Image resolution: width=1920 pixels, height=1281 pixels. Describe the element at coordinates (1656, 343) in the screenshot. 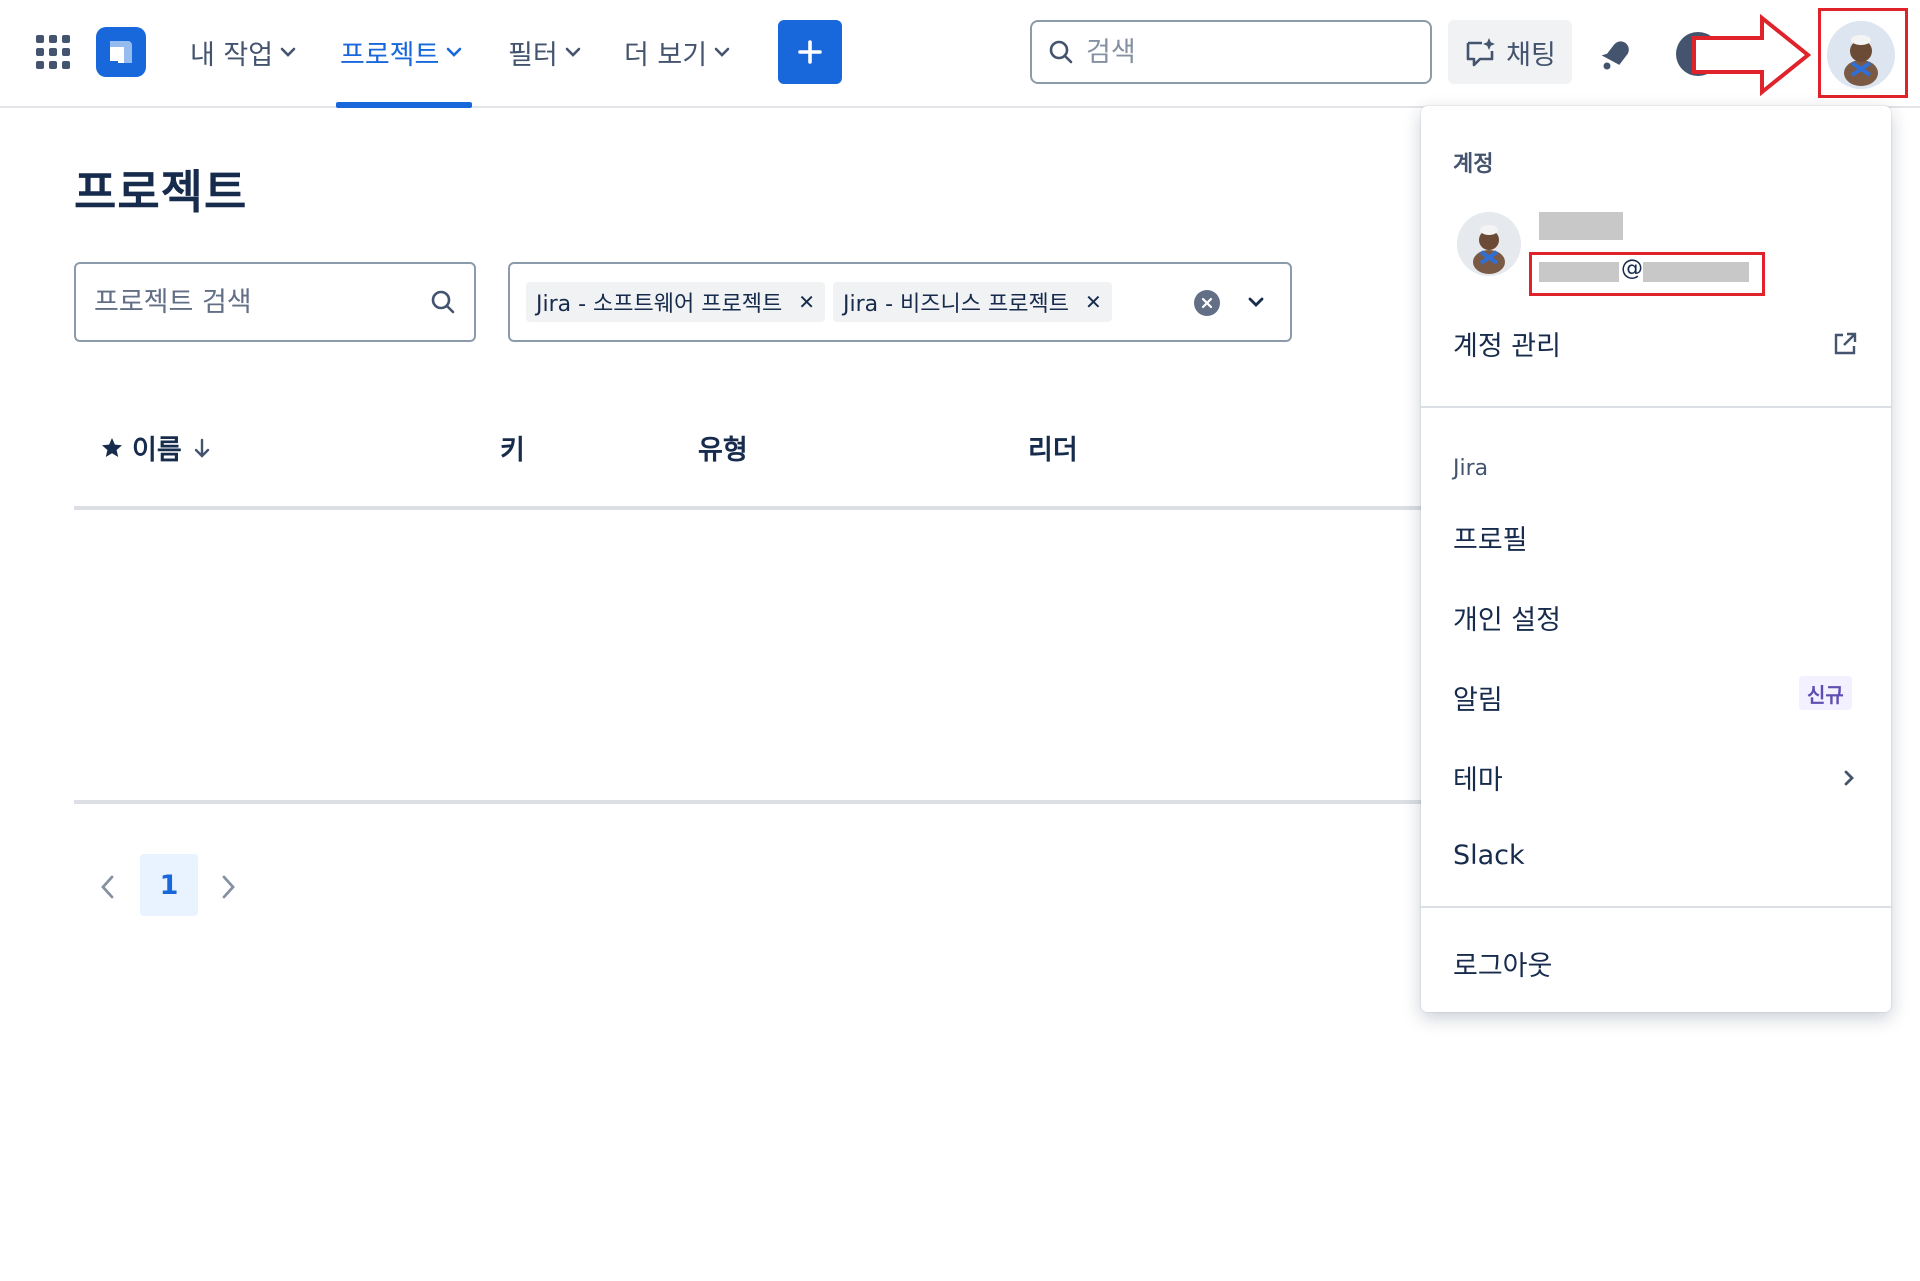

I see `manage-account-item: 계정 관리` at that location.